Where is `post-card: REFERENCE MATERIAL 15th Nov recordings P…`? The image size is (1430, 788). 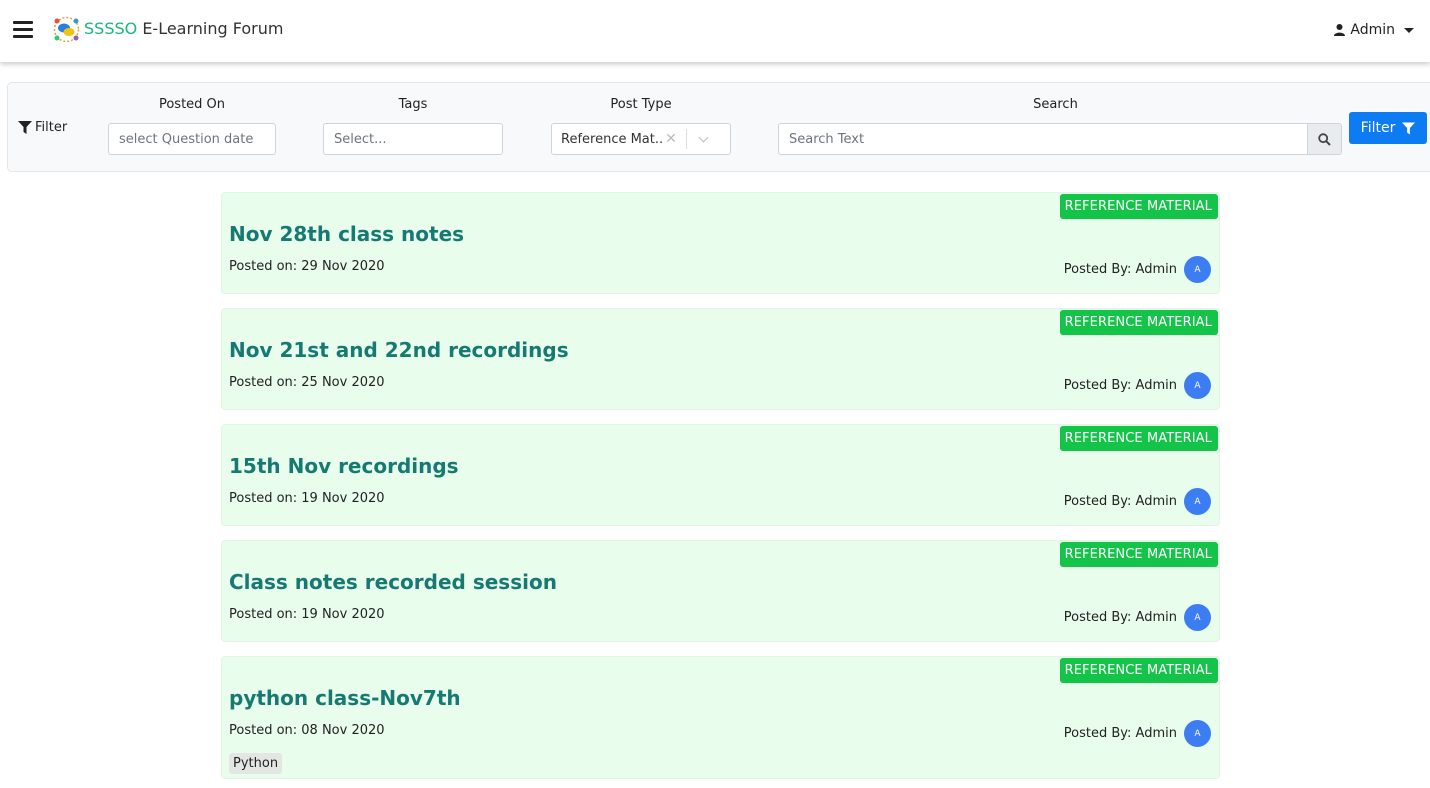 post-card: REFERENCE MATERIAL 15th Nov recordings P… is located at coordinates (720, 475).